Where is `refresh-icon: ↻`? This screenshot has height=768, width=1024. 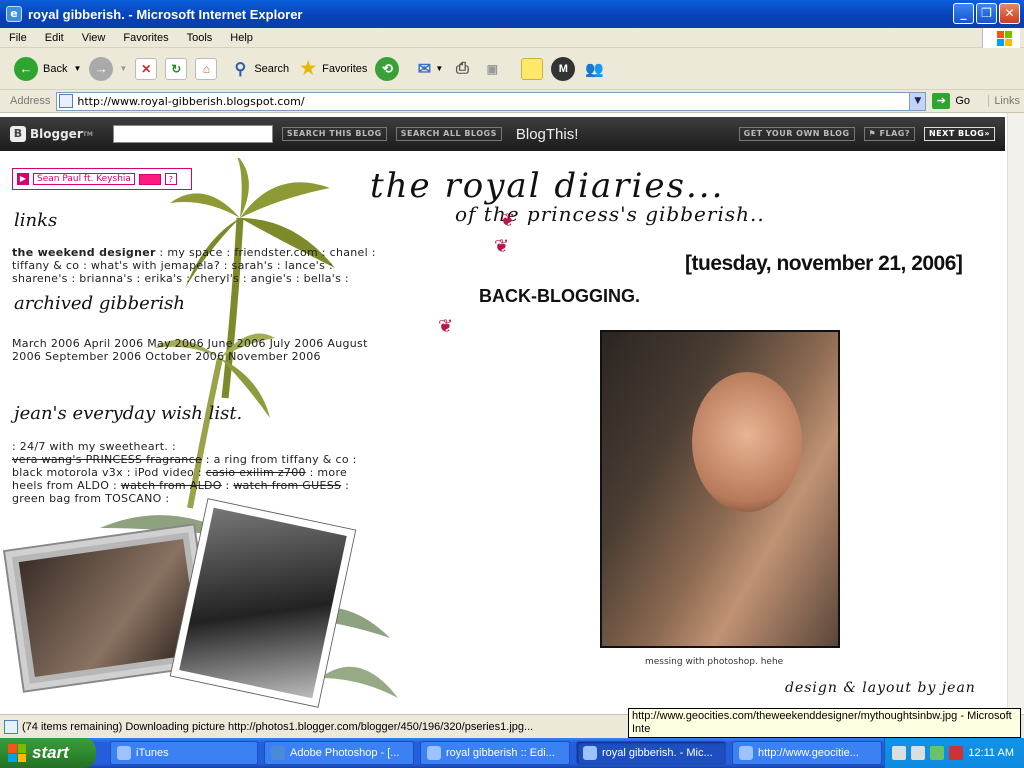 refresh-icon: ↻ is located at coordinates (176, 68).